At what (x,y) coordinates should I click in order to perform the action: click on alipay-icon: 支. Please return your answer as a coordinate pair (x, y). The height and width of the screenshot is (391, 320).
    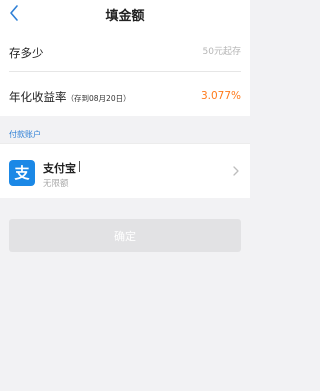
    Looking at the image, I should click on (22, 173).